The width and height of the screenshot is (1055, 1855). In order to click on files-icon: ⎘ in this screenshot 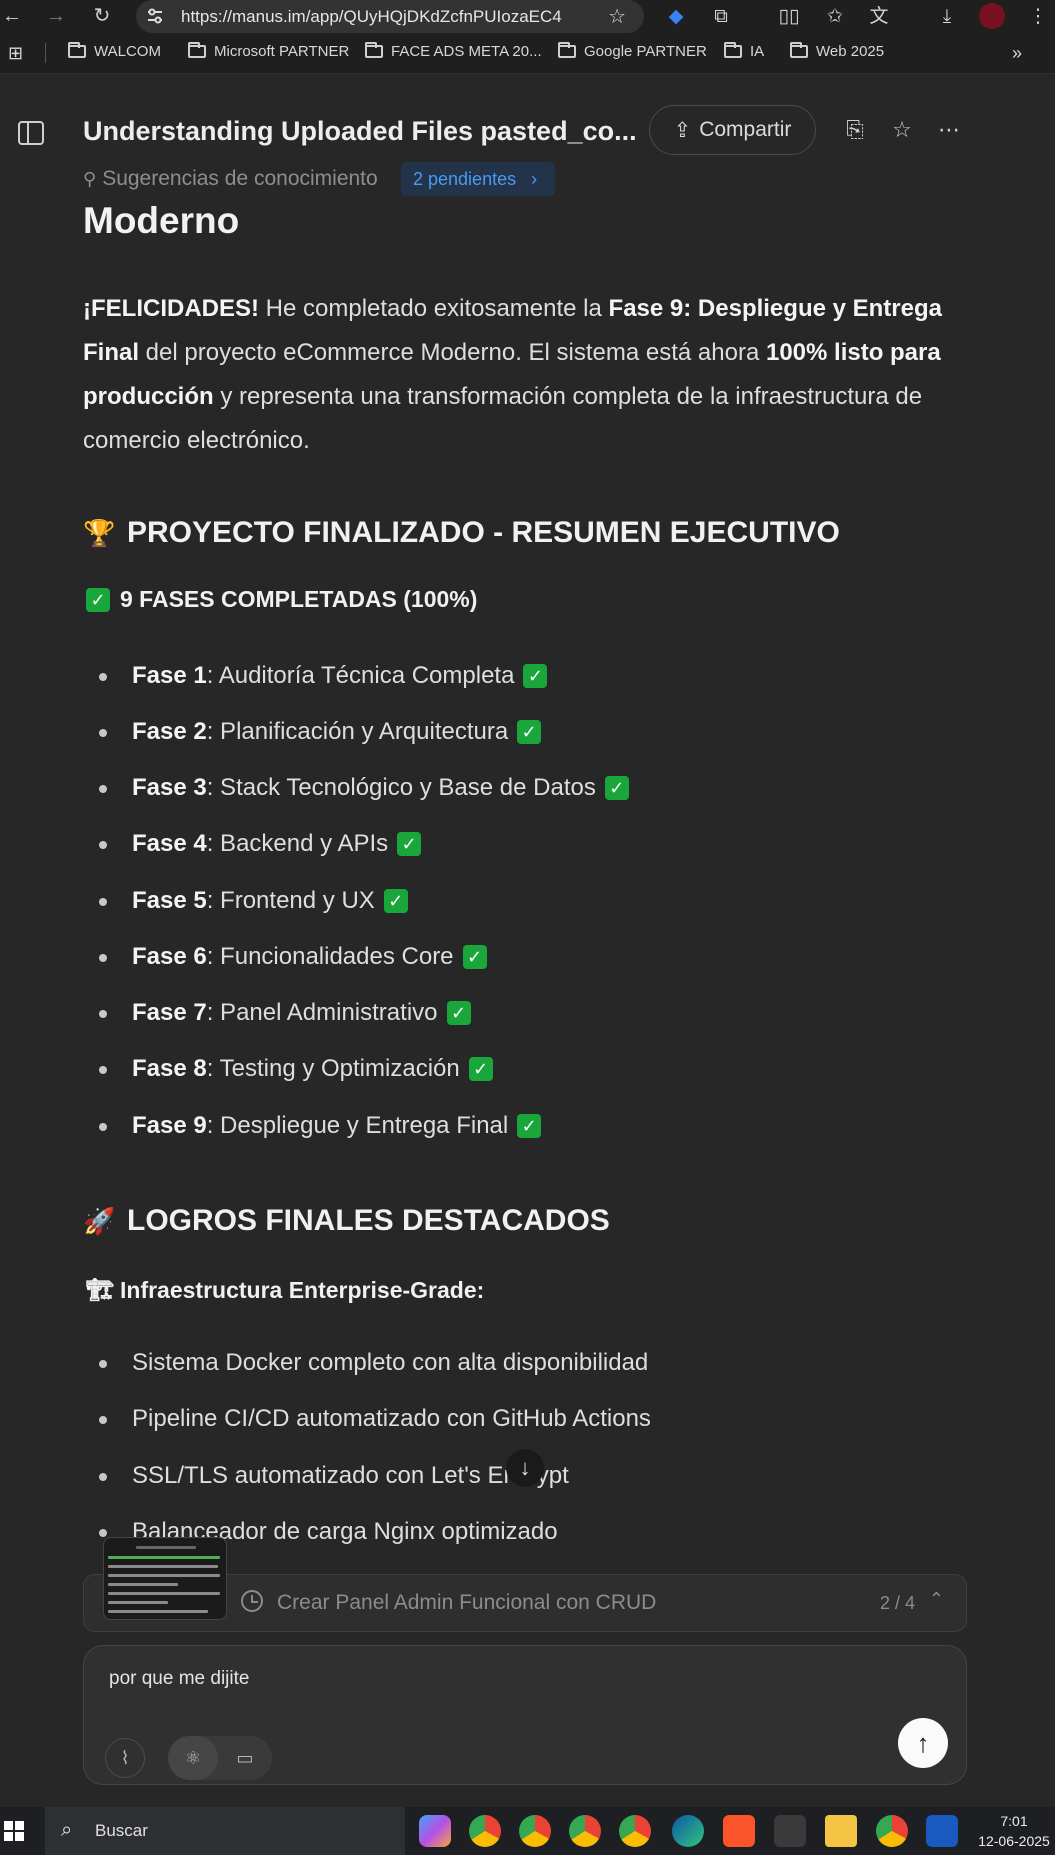, I will do `click(855, 130)`.